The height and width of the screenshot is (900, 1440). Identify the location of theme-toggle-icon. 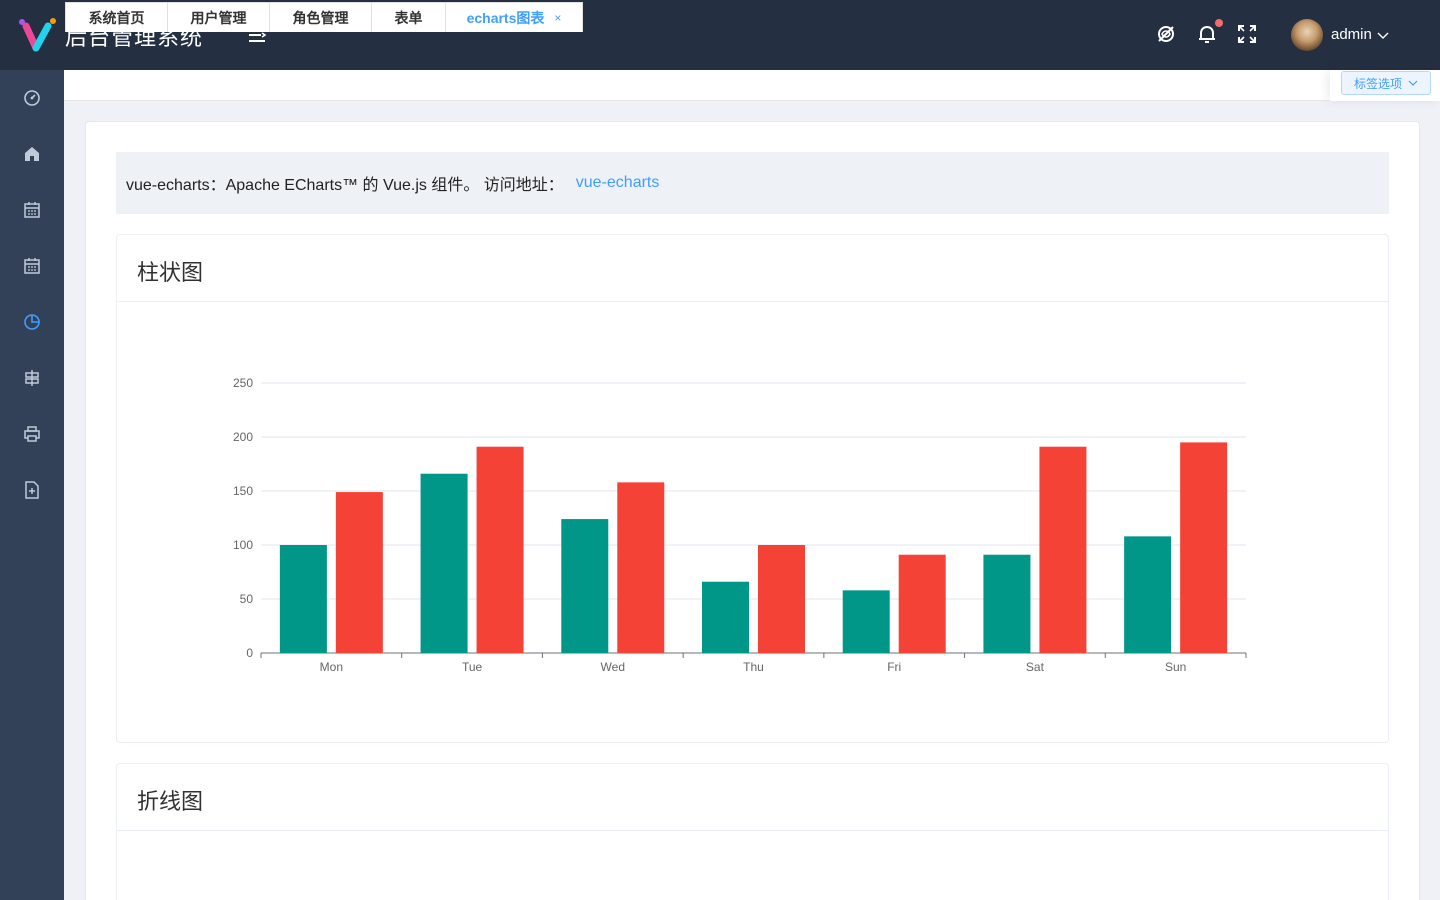
(1166, 34).